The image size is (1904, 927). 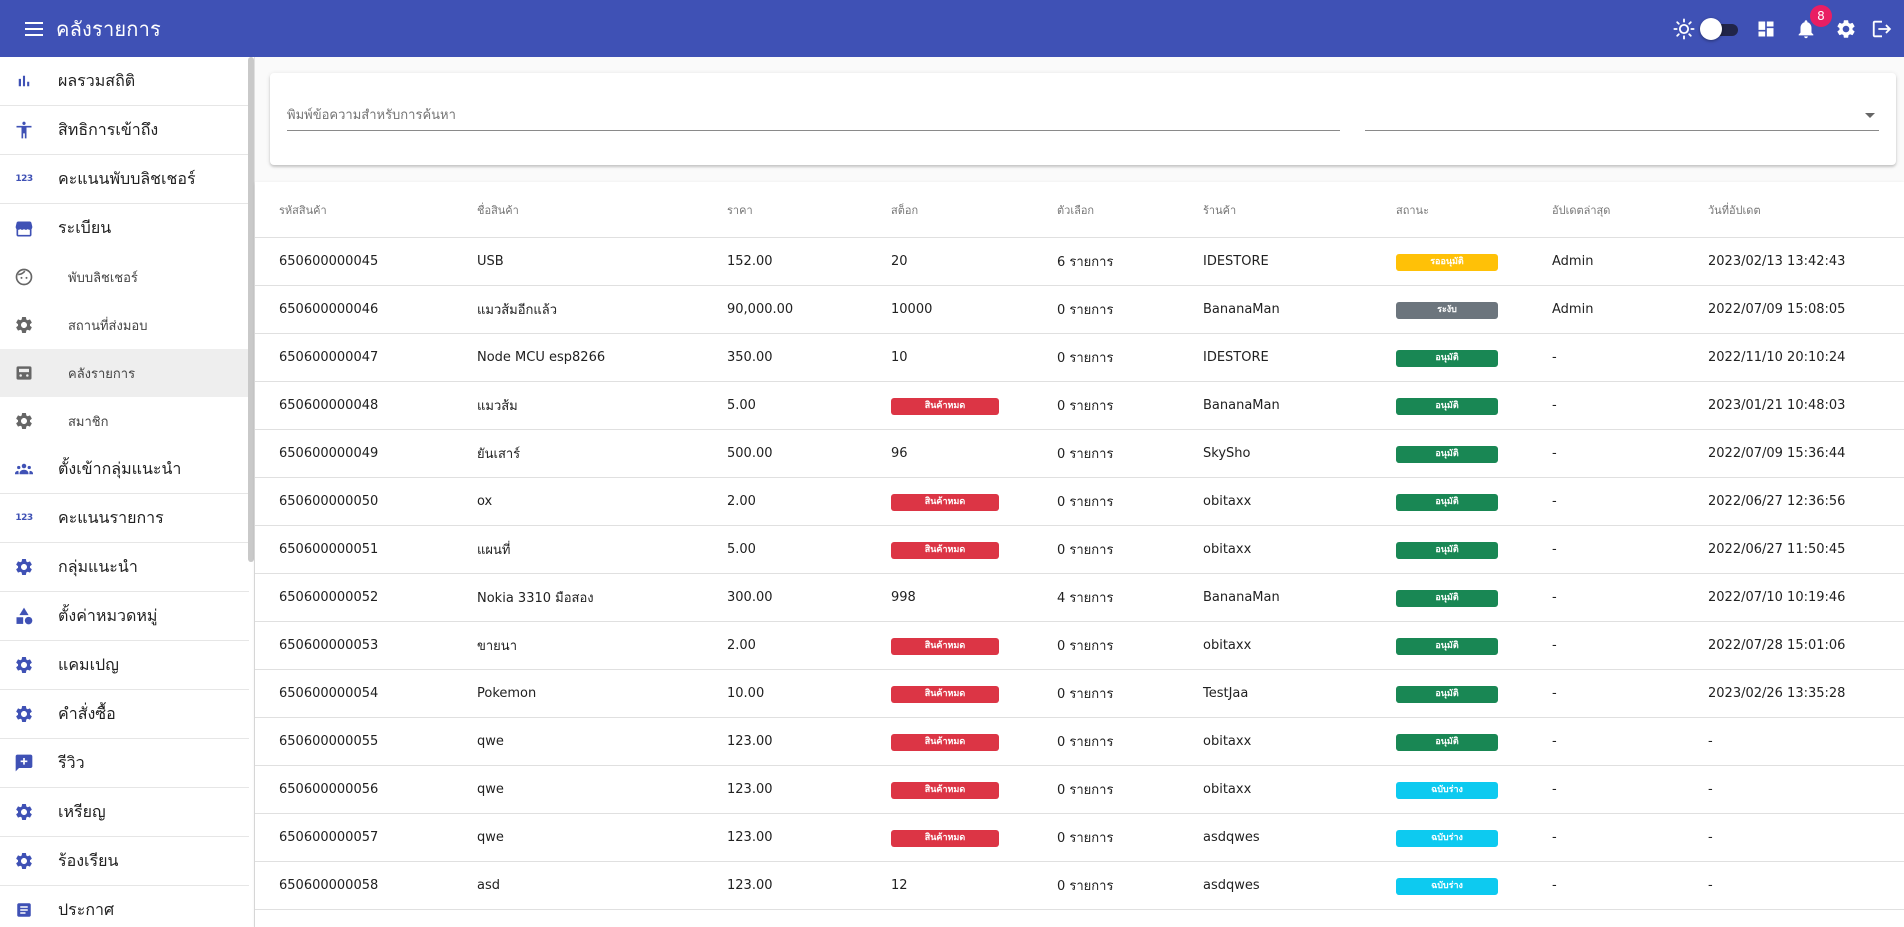 I want to click on inventory-icon, so click(x=24, y=373).